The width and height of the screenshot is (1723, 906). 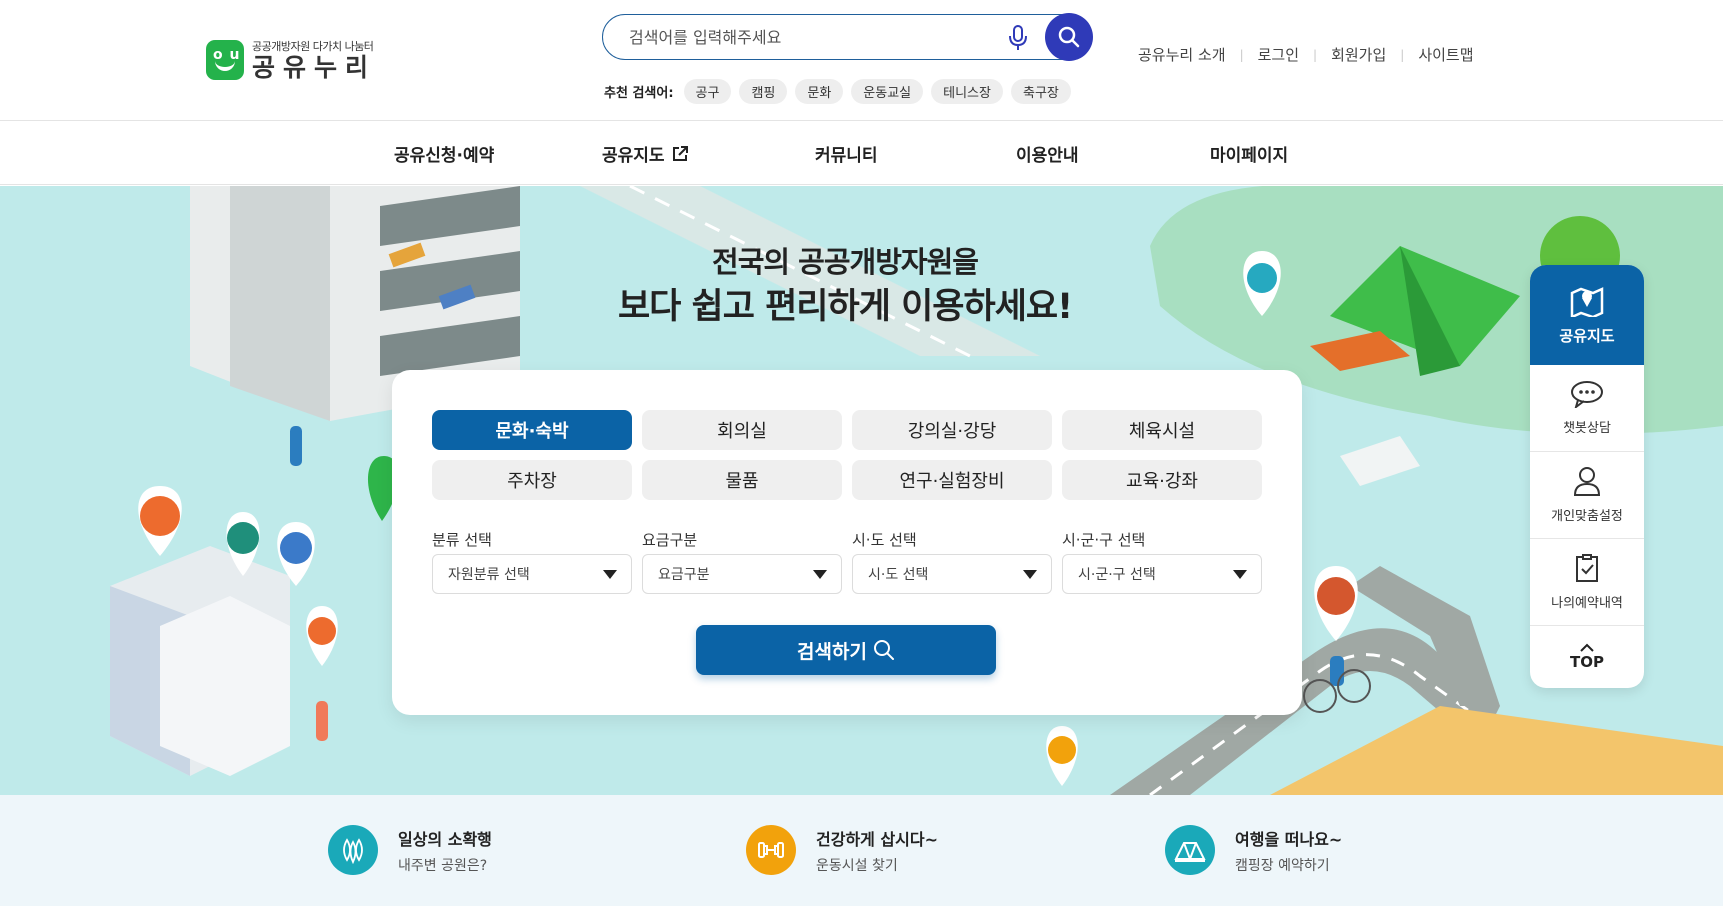 I want to click on quick-chatbot: 챗봇상담, so click(x=1587, y=408).